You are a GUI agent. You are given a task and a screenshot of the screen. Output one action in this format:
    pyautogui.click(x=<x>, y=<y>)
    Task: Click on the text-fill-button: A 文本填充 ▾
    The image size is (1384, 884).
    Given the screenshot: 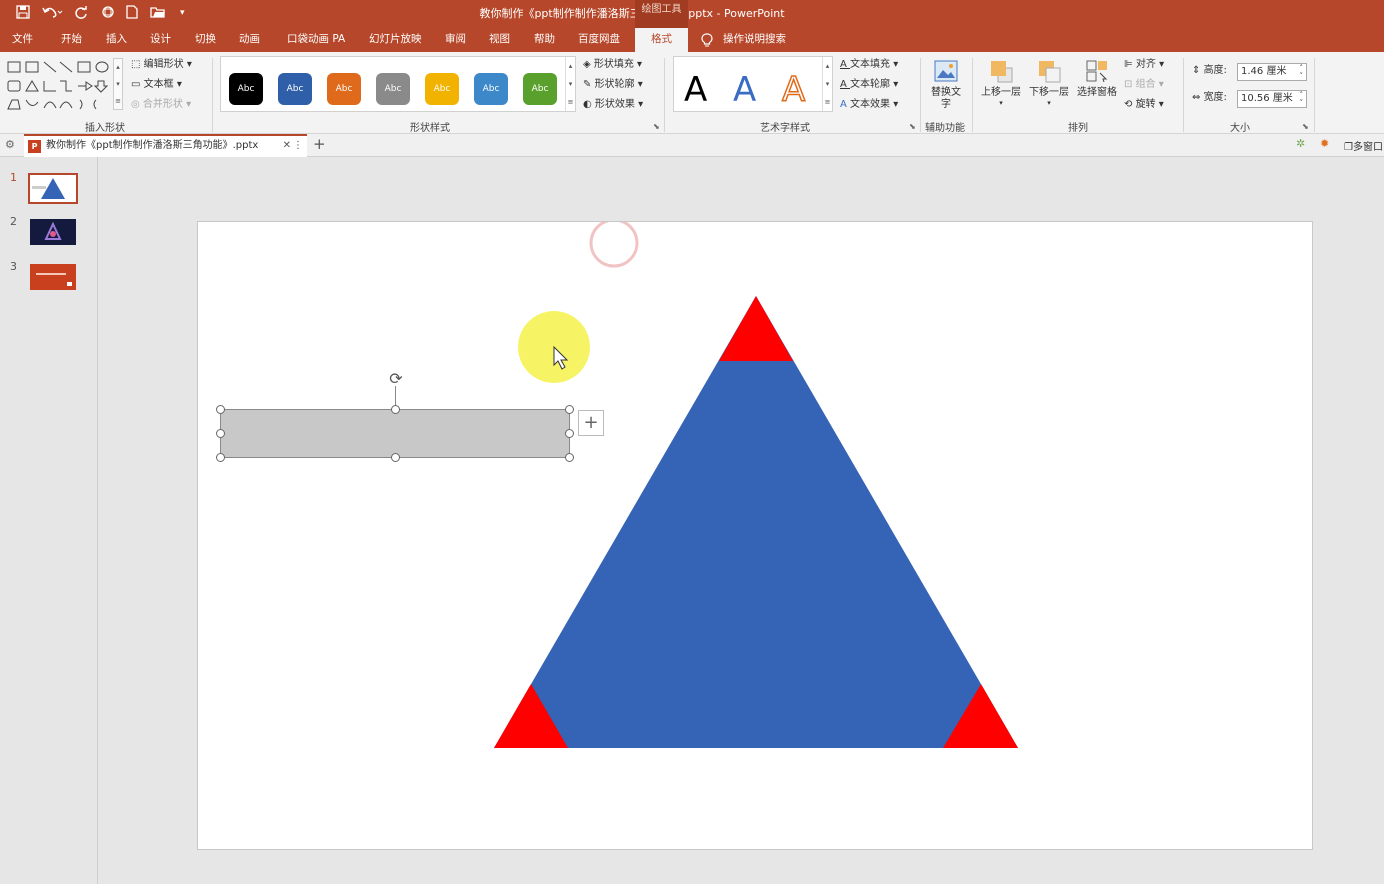 What is the action you would take?
    pyautogui.click(x=869, y=65)
    